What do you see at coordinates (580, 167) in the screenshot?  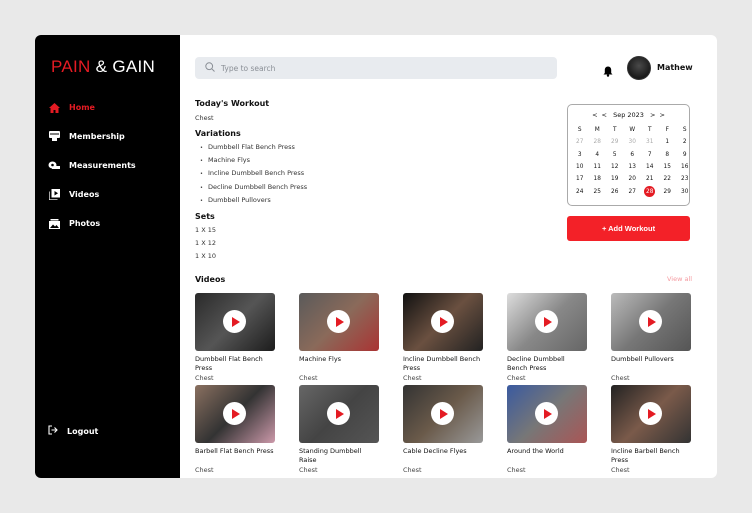 I see `calendar-day: 10` at bounding box center [580, 167].